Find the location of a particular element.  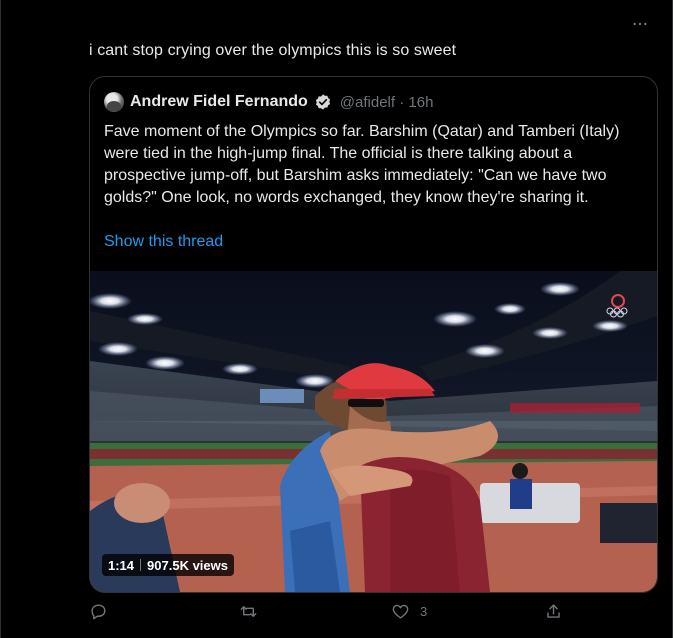

share-icon is located at coordinates (553, 611).